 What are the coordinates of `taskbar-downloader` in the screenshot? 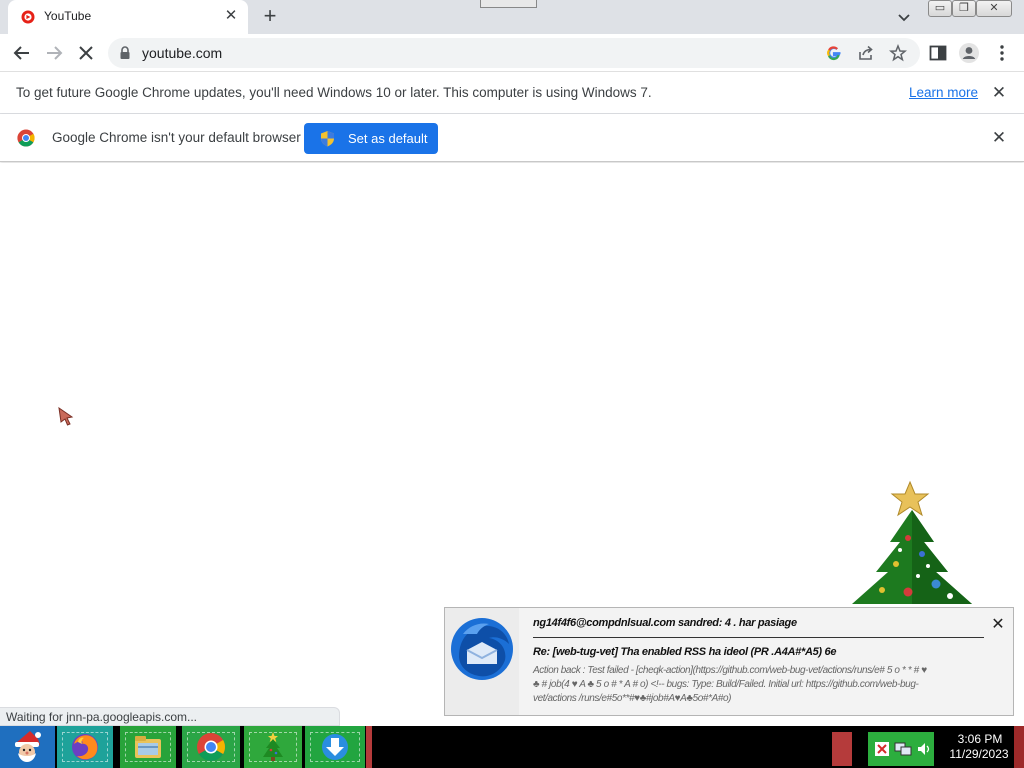 It's located at (335, 747).